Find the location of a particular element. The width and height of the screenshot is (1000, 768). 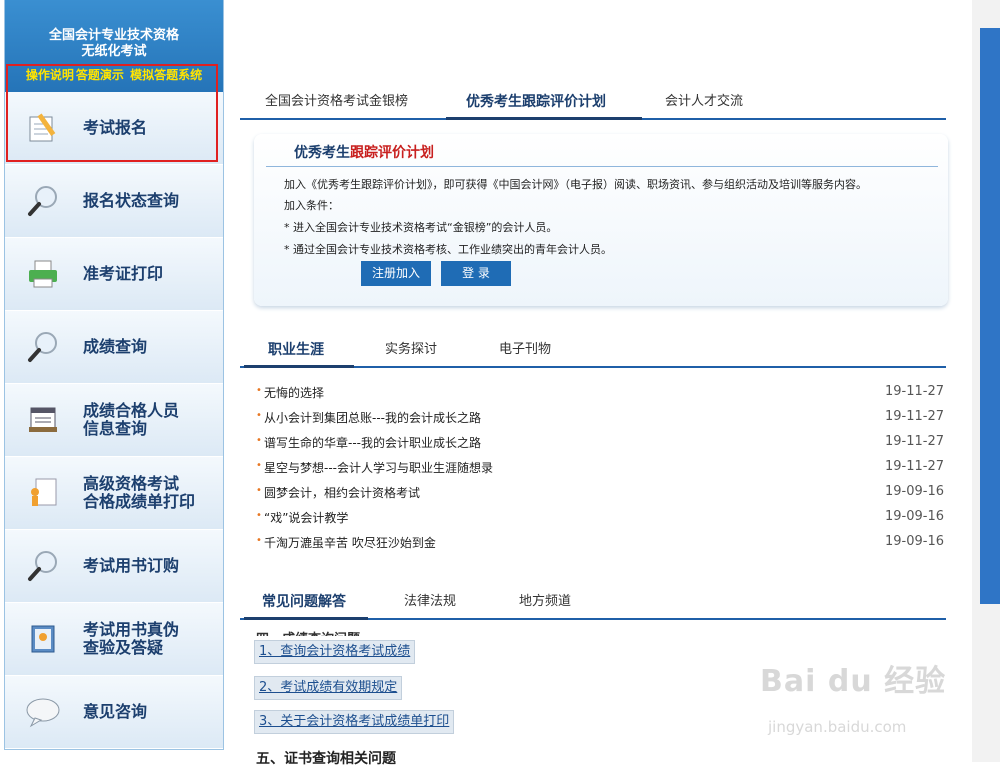

article-link: 千淘万漉虽辛苦 吹尽狂沙始到金 is located at coordinates (350, 542).